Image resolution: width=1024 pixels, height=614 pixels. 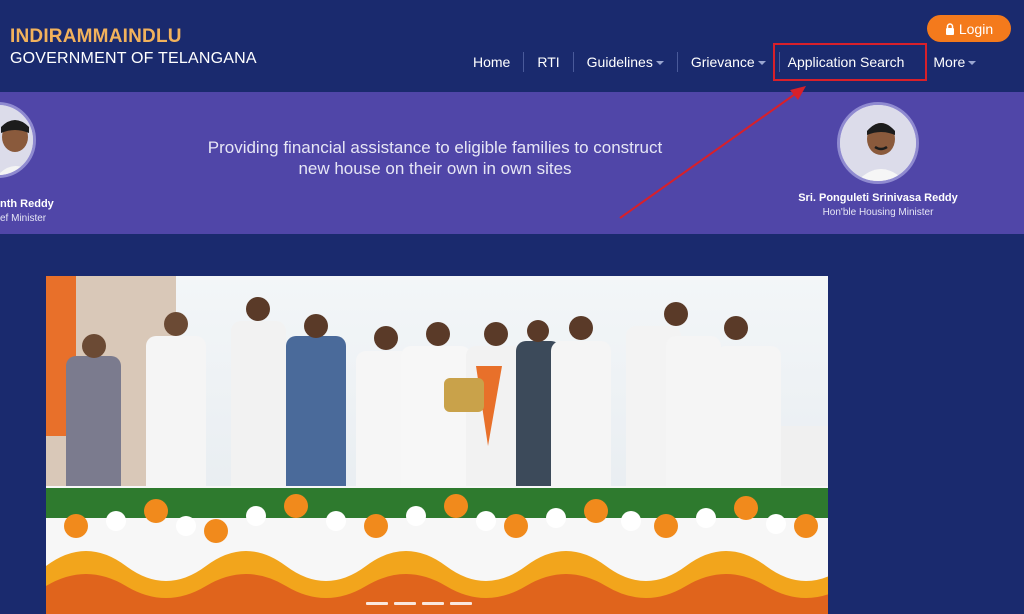 I want to click on nav-item-rti: RTI, so click(x=549, y=62).